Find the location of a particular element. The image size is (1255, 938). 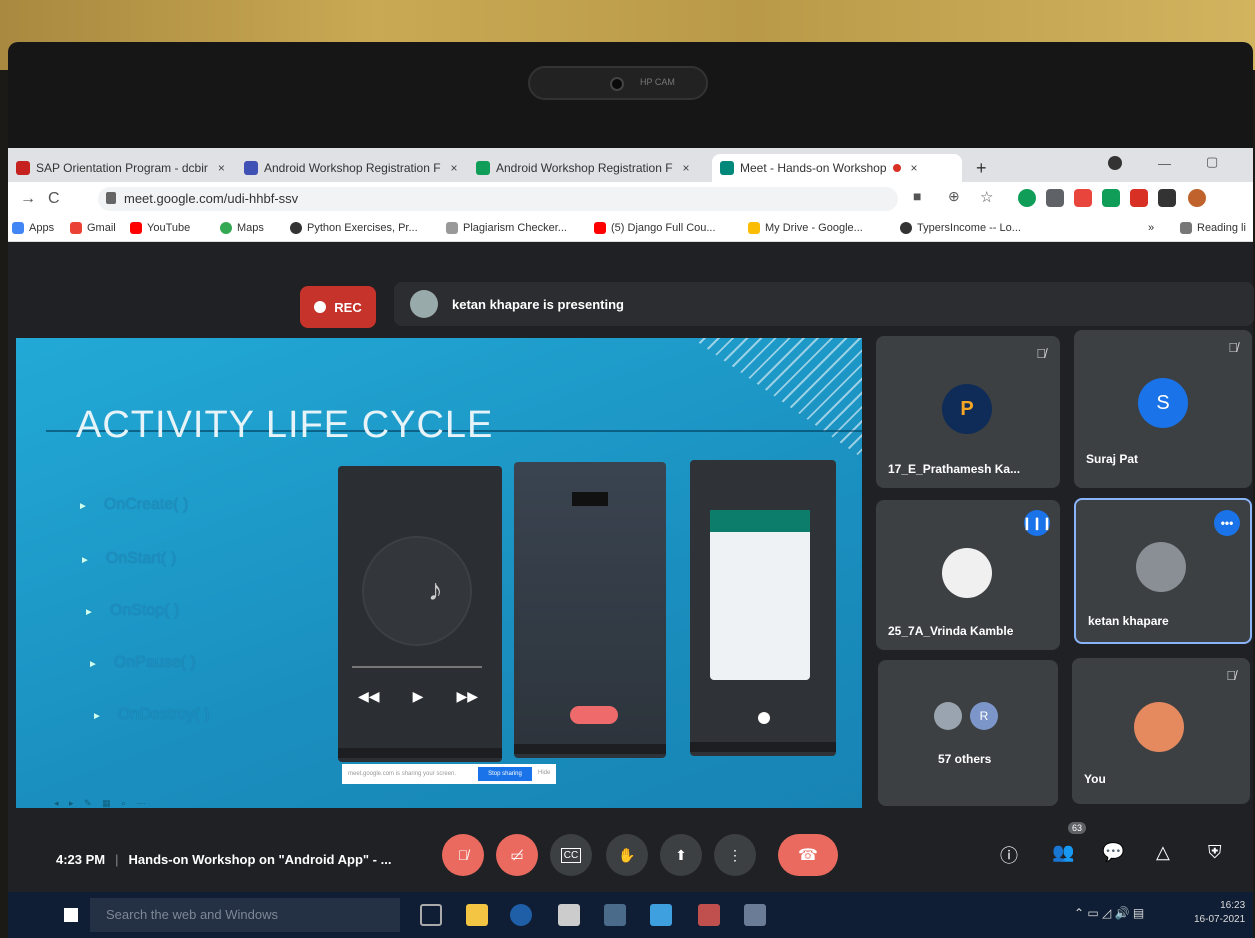

slide-bullet: ► OnCreate( ) is located at coordinates (133, 504).